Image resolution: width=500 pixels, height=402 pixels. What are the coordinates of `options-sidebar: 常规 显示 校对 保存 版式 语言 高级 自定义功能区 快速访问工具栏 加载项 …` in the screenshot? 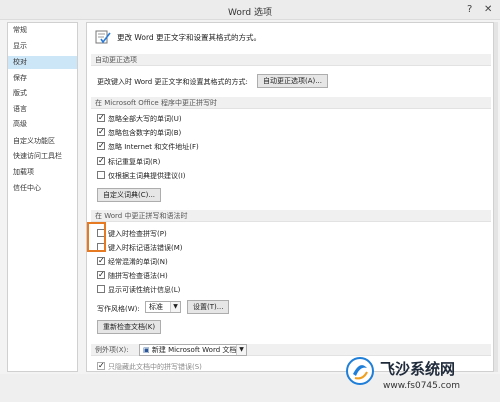 It's located at (42, 197).